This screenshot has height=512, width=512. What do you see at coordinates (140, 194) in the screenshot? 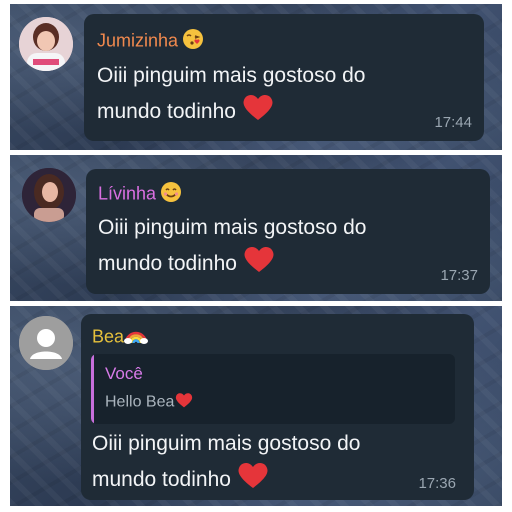
I see `sender-name: Lívinha` at bounding box center [140, 194].